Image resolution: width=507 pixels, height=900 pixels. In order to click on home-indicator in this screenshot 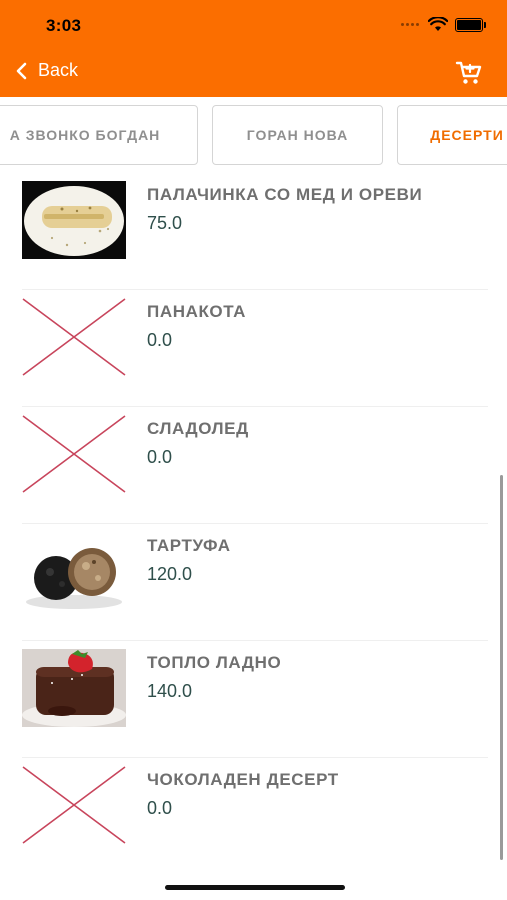, I will do `click(255, 887)`.